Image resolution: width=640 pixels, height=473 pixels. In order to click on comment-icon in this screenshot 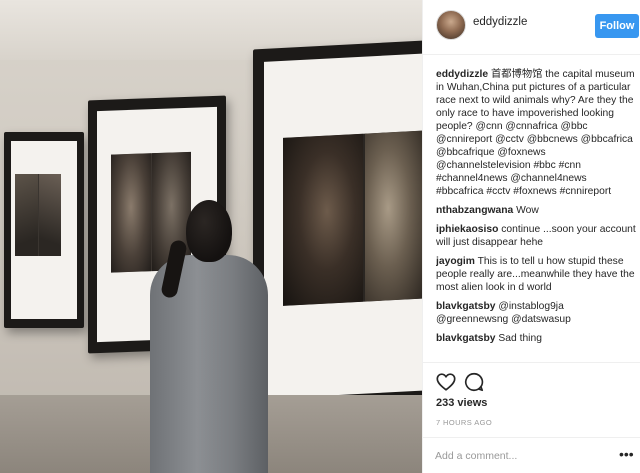, I will do `click(474, 382)`.